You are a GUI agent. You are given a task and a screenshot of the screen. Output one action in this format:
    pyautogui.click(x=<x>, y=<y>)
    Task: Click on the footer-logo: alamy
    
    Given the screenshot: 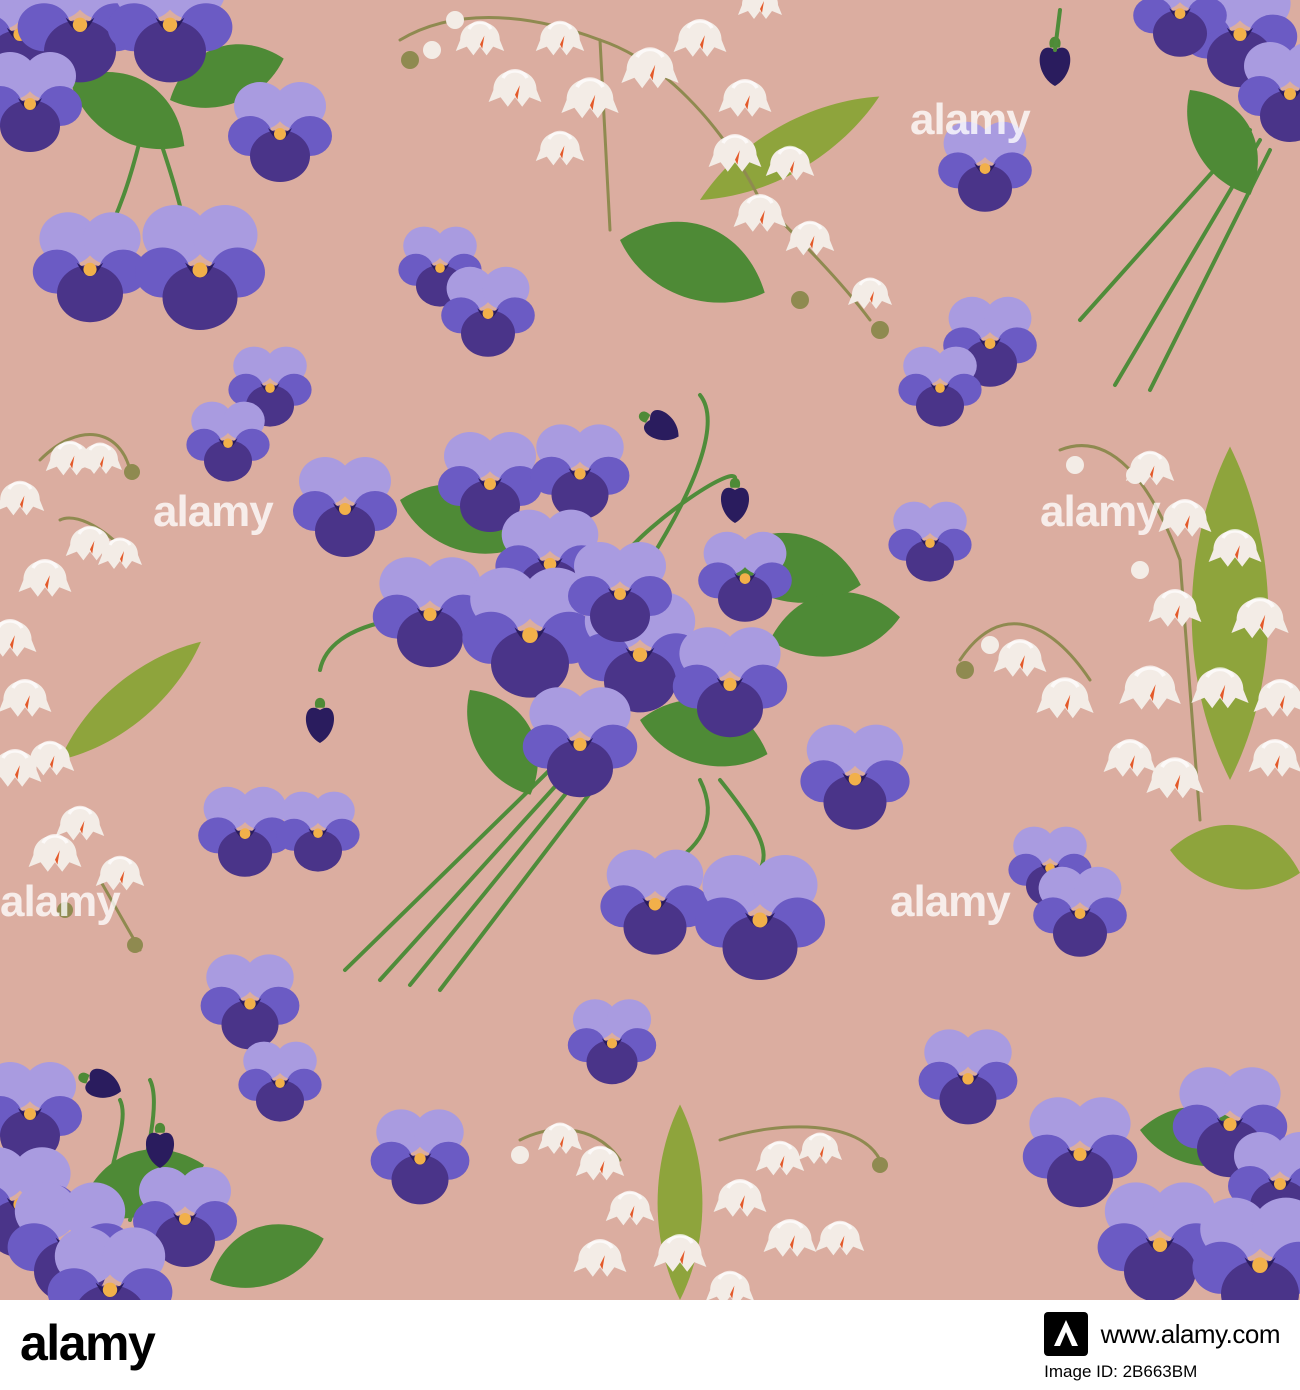 What is the action you would take?
    pyautogui.click(x=88, y=1343)
    